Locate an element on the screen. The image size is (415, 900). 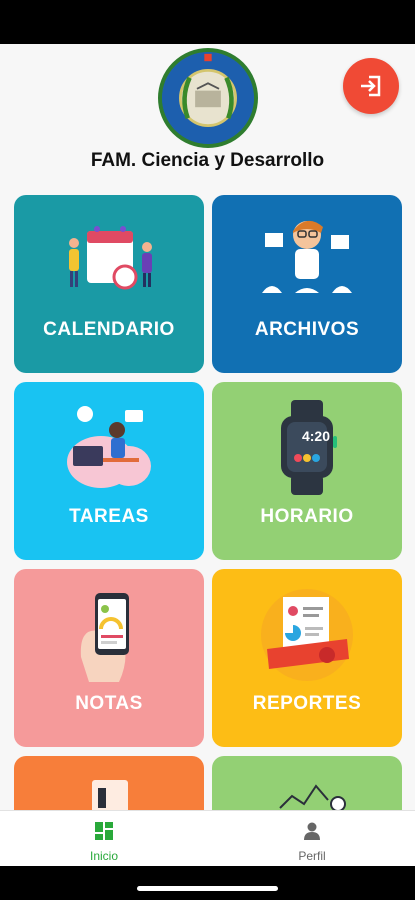
calendar-people-icon is located at coordinates (110, 258).